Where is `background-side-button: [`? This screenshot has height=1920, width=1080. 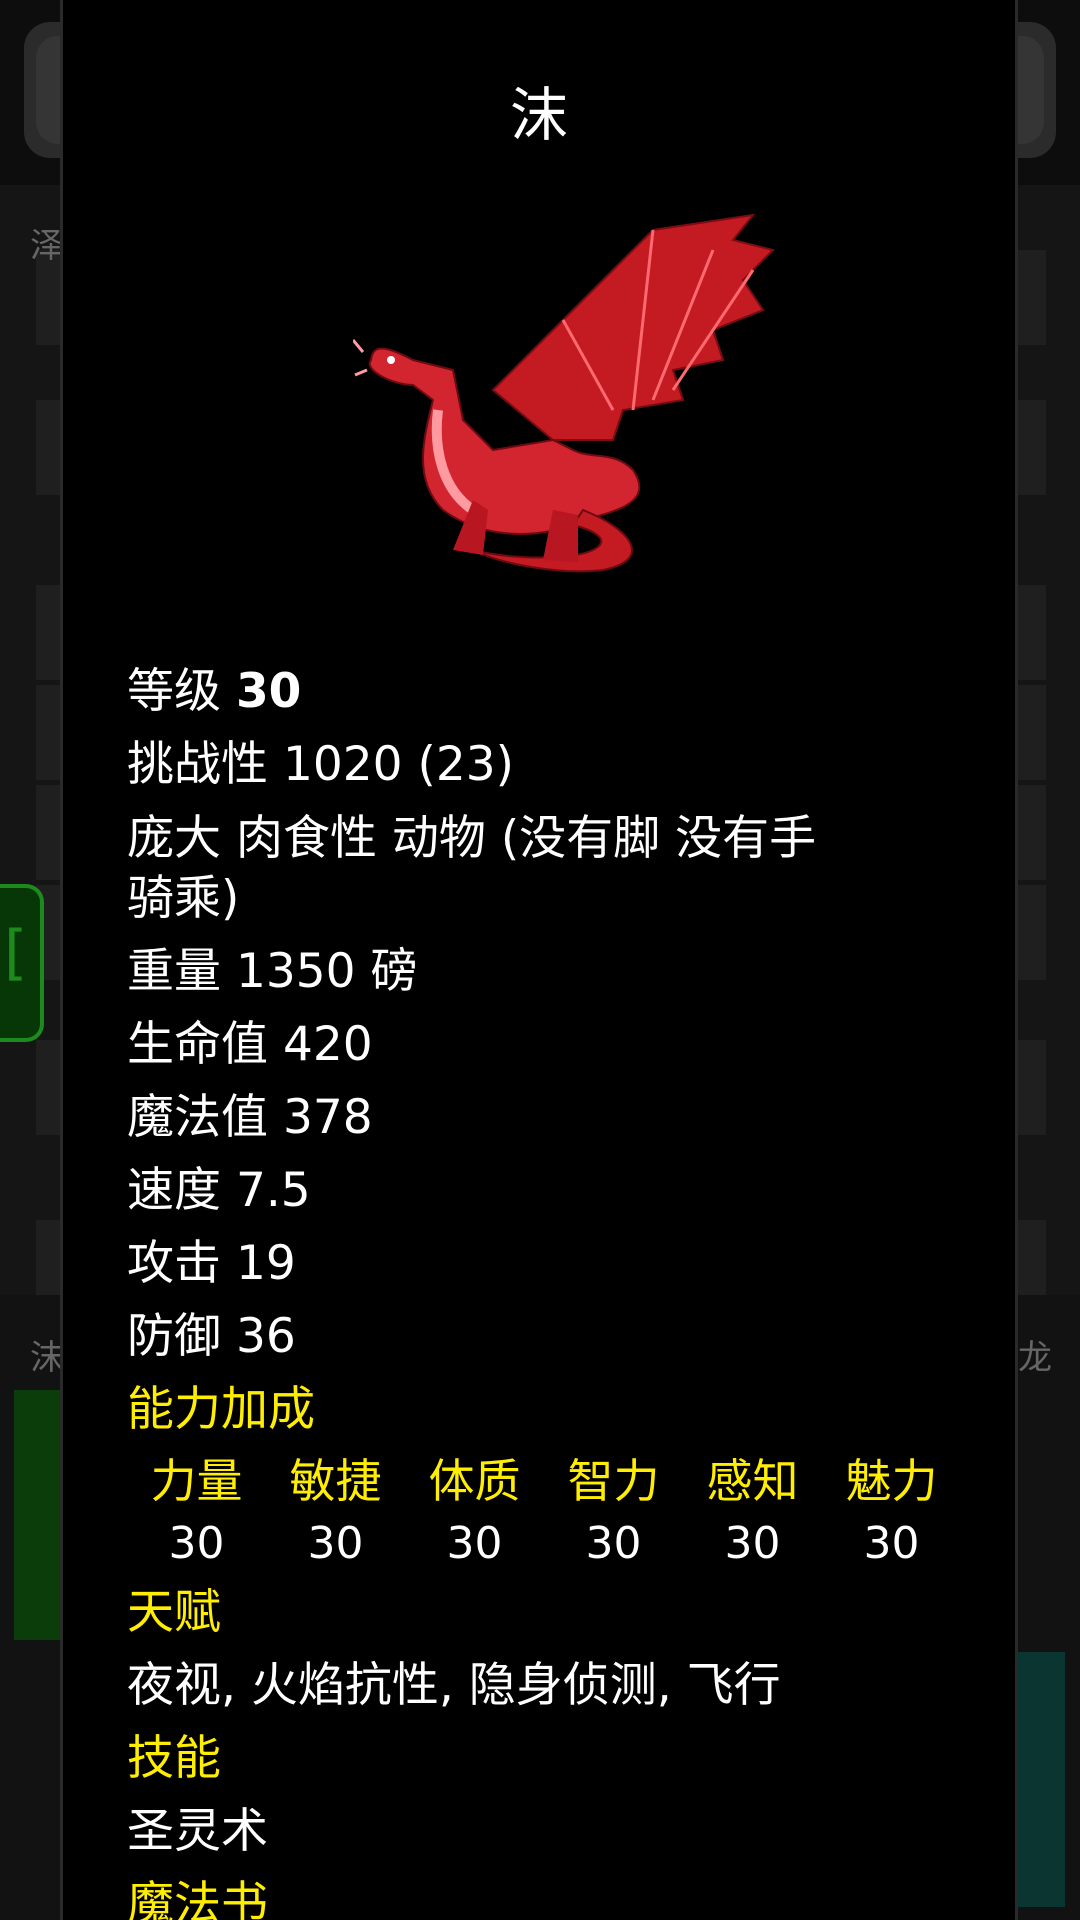
background-side-button: [ is located at coordinates (22, 963).